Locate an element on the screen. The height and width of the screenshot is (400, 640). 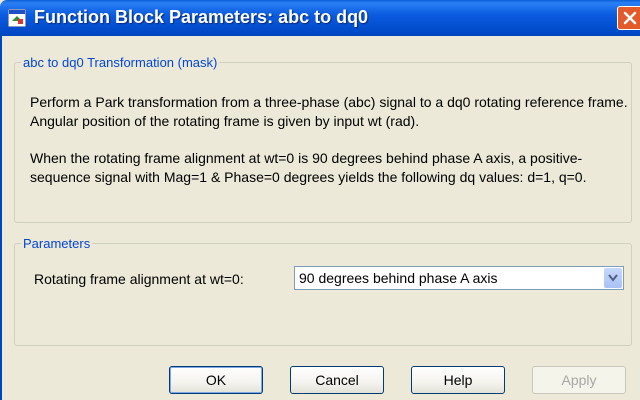
alignment-dropdown: 90 degrees behind phase A axis is located at coordinates (459, 278).